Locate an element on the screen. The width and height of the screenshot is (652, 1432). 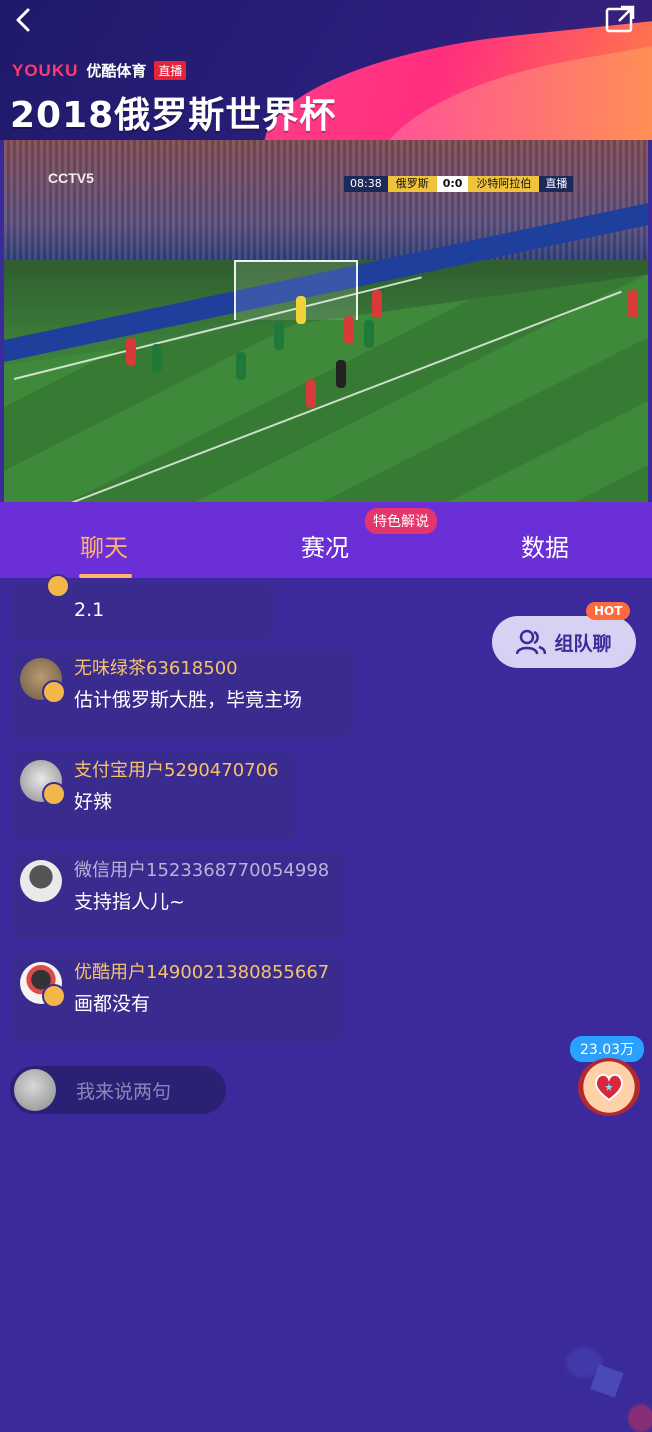
hot-badge: HOT is located at coordinates (608, 611).